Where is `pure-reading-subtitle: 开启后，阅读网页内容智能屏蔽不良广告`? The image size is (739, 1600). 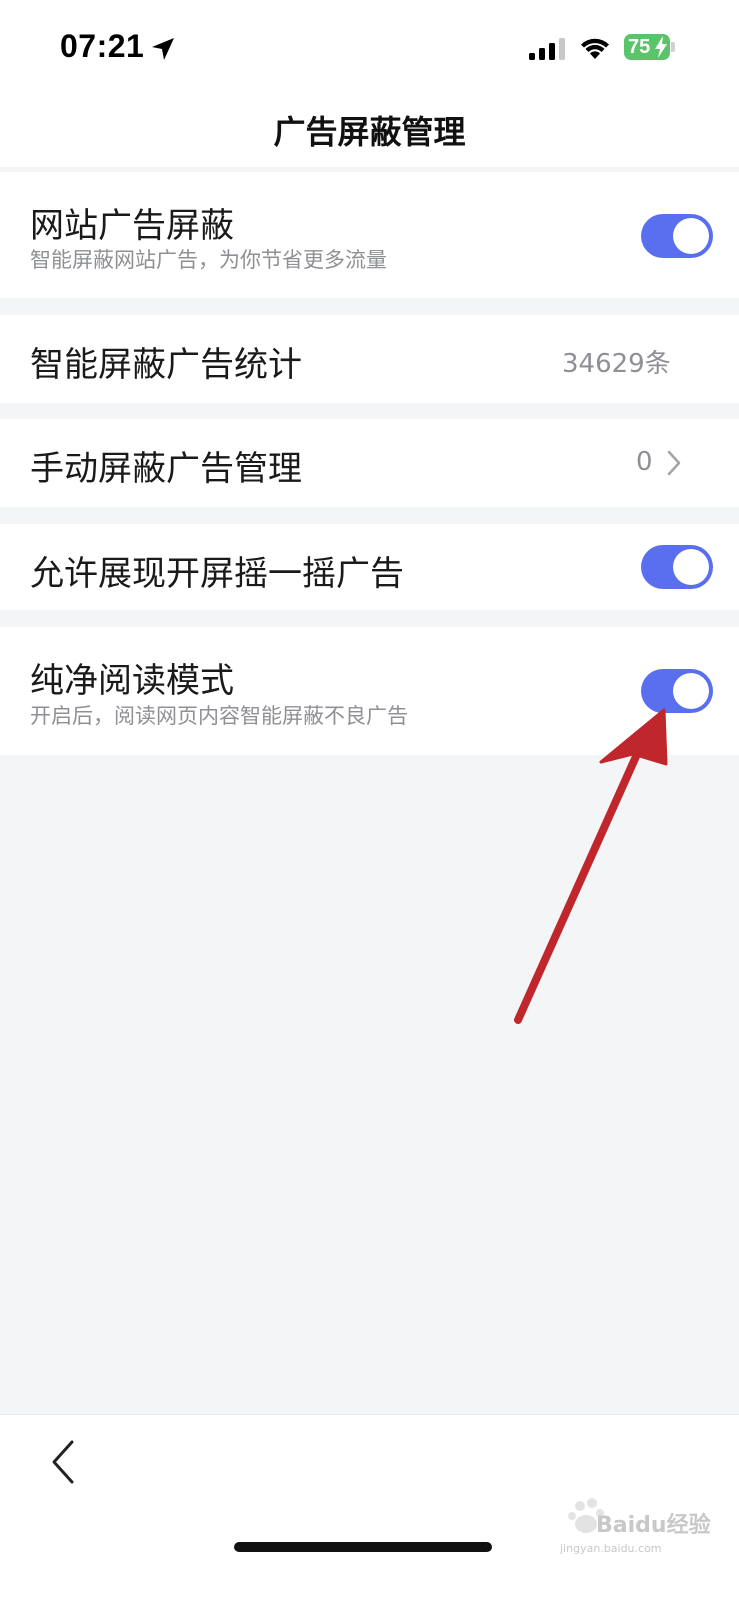 pure-reading-subtitle: 开启后，阅读网页内容智能屏蔽不良广告 is located at coordinates (219, 716).